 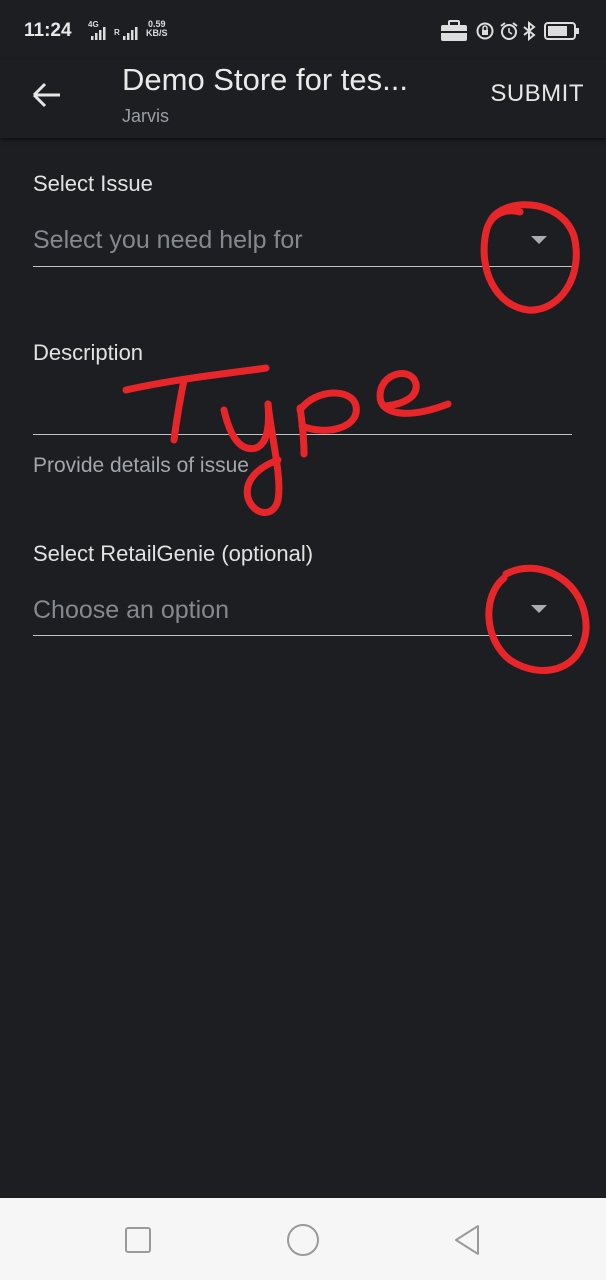 What do you see at coordinates (146, 116) in the screenshot?
I see `page-subtitle: Jarvis` at bounding box center [146, 116].